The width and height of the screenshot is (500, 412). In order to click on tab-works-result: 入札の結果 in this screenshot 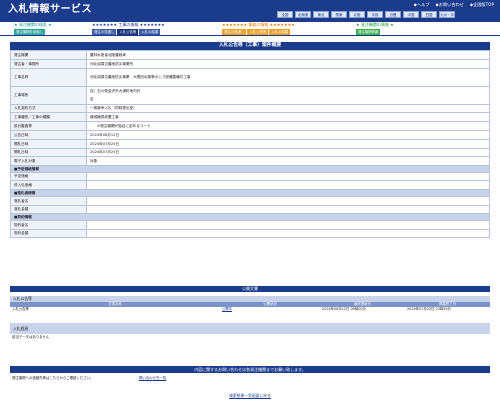, I will do `click(150, 31)`.